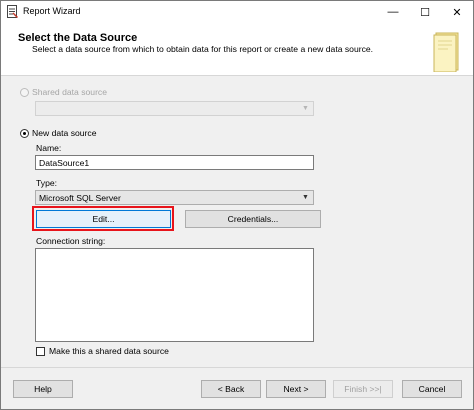  I want to click on shared-source-radio, so click(24, 92).